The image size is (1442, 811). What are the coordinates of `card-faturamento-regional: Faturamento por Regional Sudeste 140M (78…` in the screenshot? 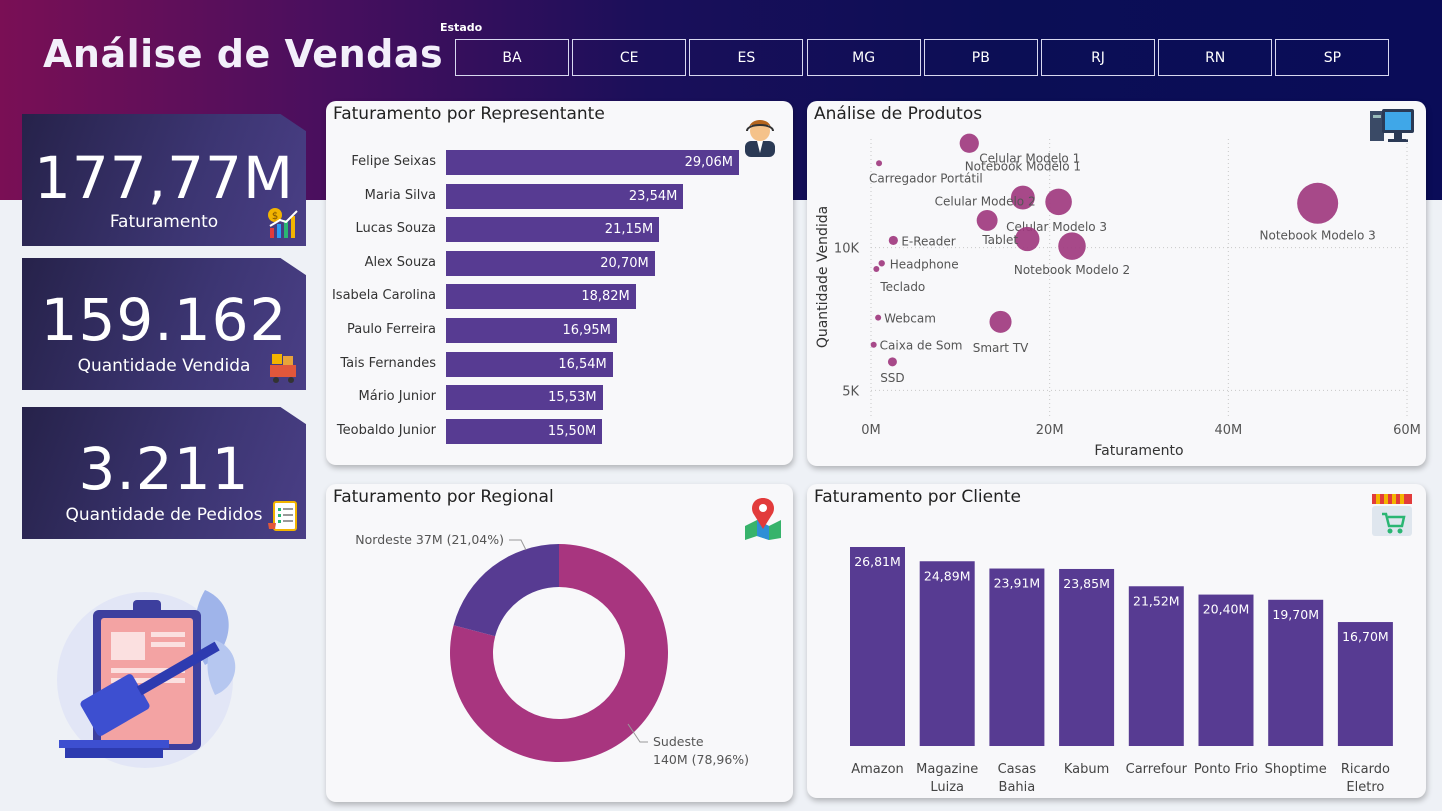 It's located at (559, 643).